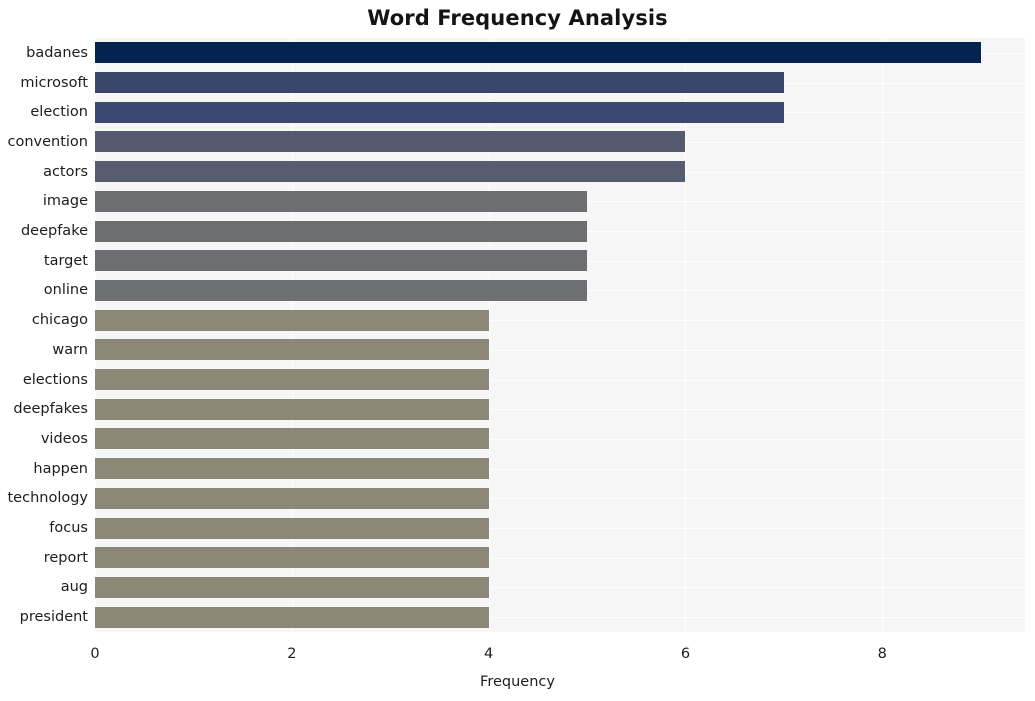 This screenshot has width=1035, height=701. What do you see at coordinates (65, 557) in the screenshot?
I see `y-tick-label: report` at bounding box center [65, 557].